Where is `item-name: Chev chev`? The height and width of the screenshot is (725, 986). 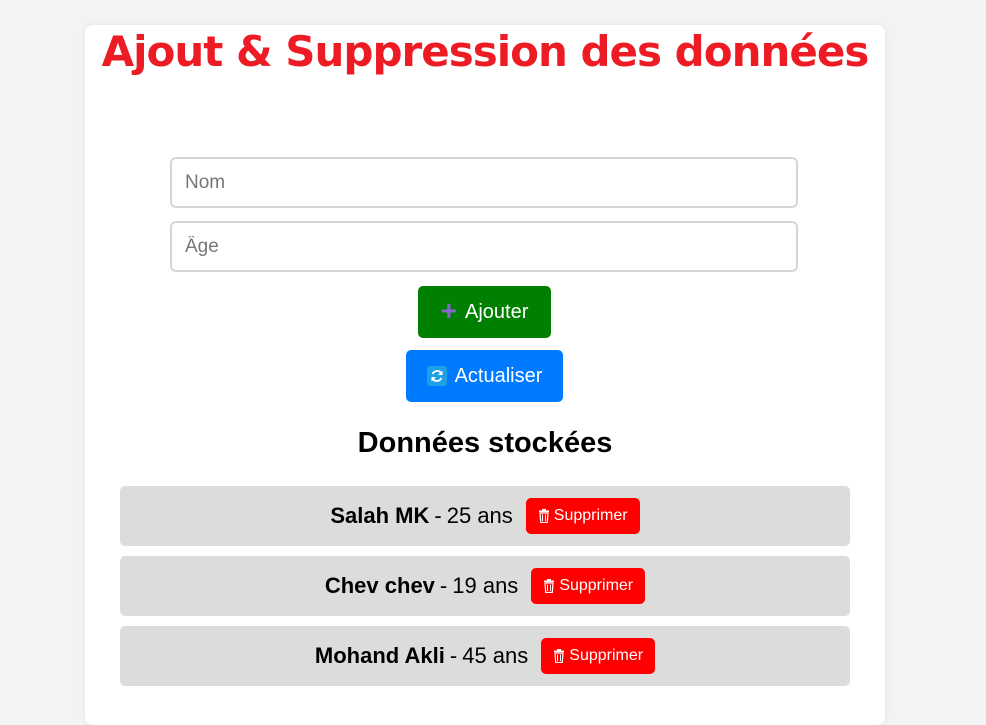 item-name: Chev chev is located at coordinates (379, 585).